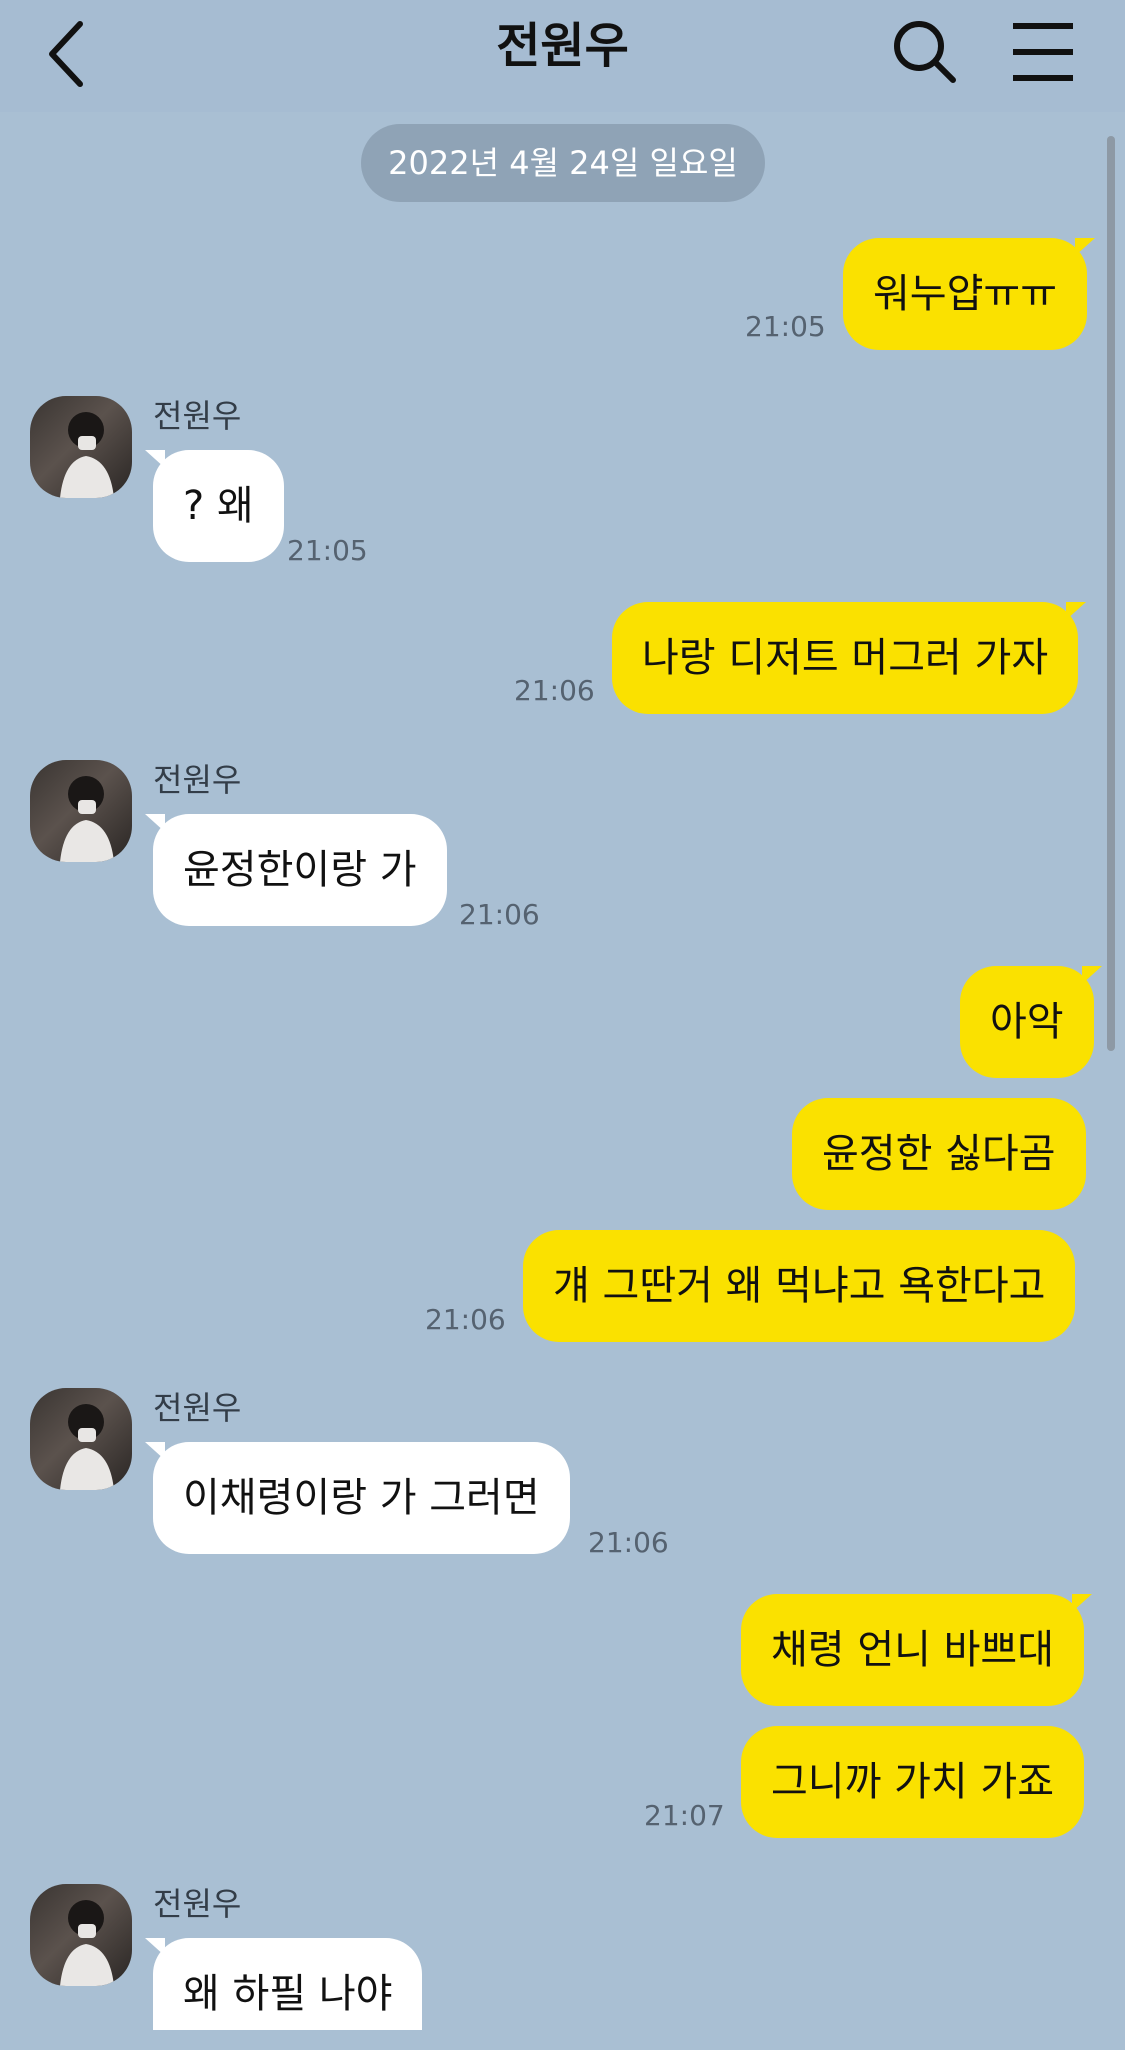 The width and height of the screenshot is (1125, 2050). I want to click on their-message-bubble: 윤정한이랑 가, so click(296, 870).